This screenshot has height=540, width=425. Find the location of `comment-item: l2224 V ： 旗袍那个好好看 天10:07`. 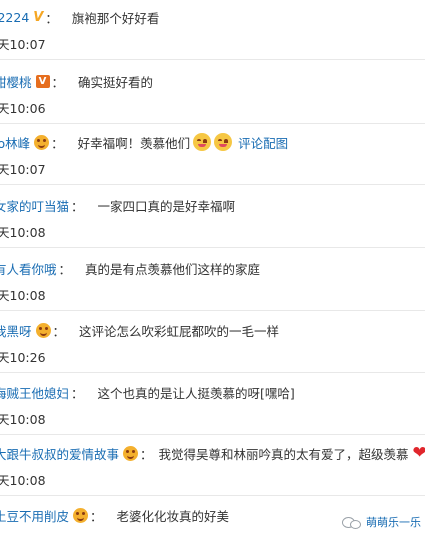

comment-item: l2224 V ： 旗袍那个好好看 天10:07 is located at coordinates (212, 33).